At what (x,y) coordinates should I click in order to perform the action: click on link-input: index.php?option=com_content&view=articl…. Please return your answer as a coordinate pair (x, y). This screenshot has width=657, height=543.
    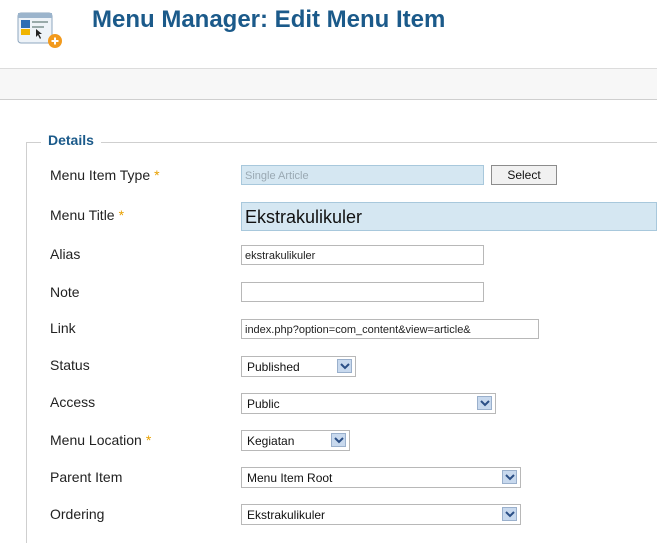
    Looking at the image, I should click on (390, 329).